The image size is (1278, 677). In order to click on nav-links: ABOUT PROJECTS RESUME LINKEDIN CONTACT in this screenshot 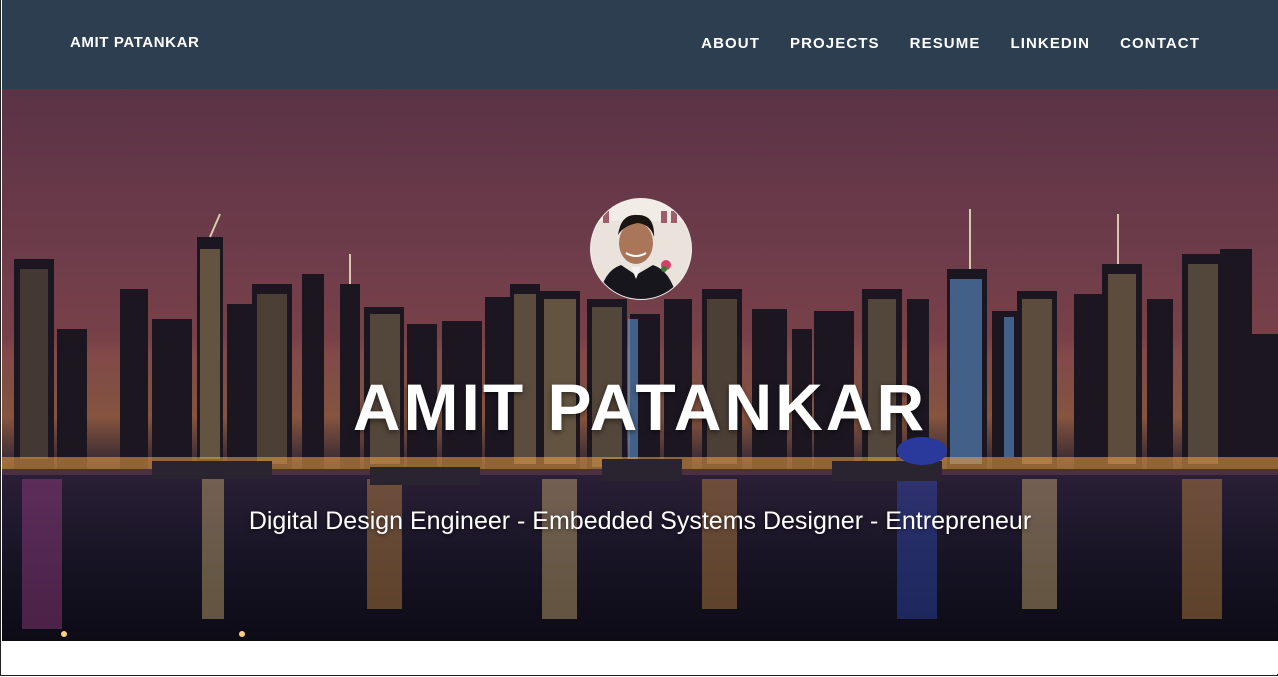, I will do `click(935, 43)`.